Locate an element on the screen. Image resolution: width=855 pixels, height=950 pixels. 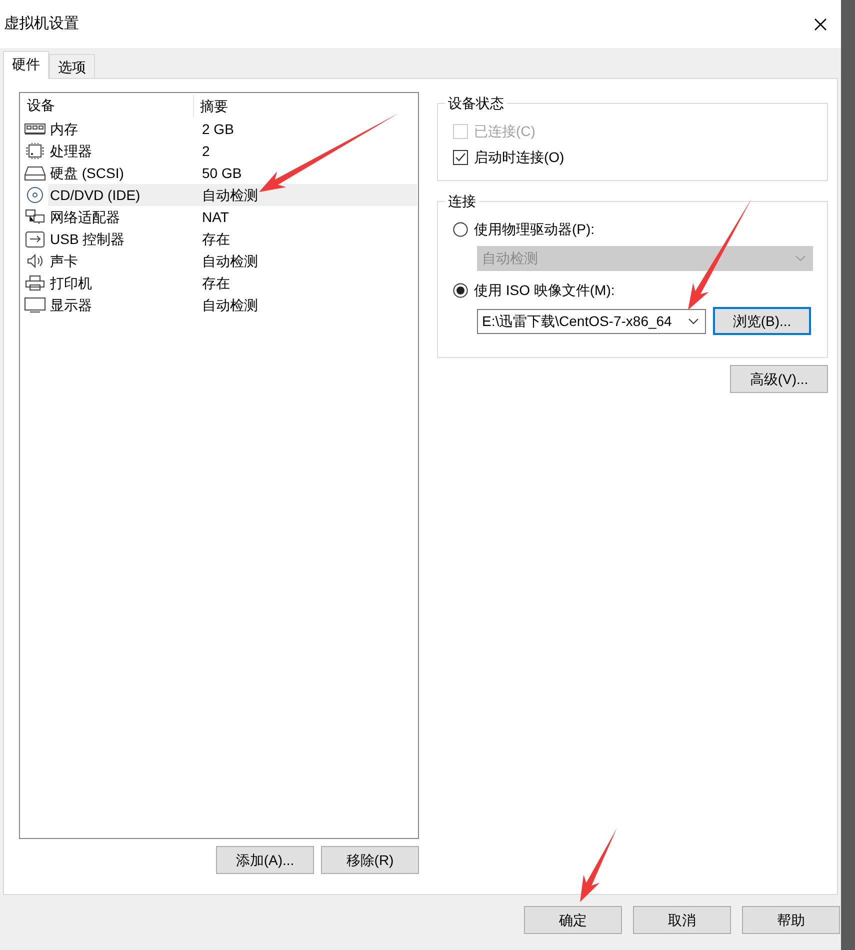
device-name: 打印机 is located at coordinates (71, 283).